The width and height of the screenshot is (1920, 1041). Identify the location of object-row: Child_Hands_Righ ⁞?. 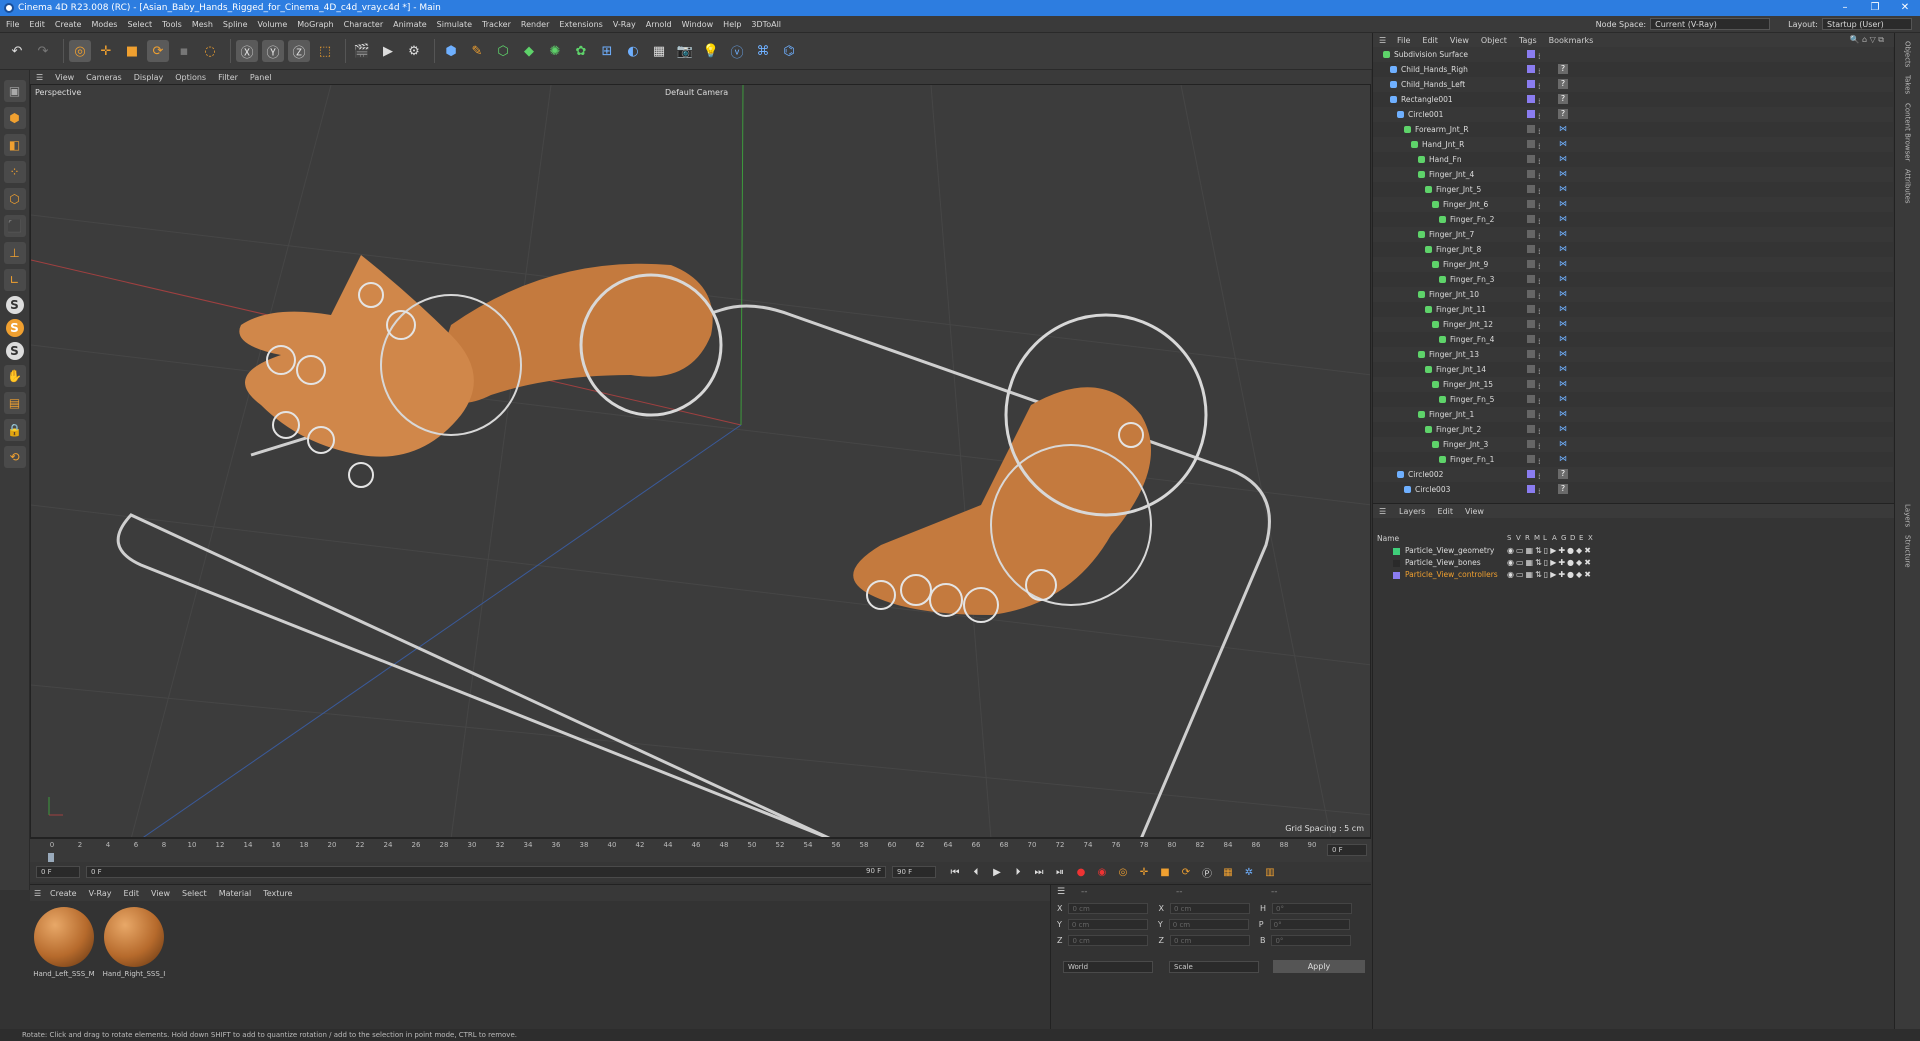
(1633, 69).